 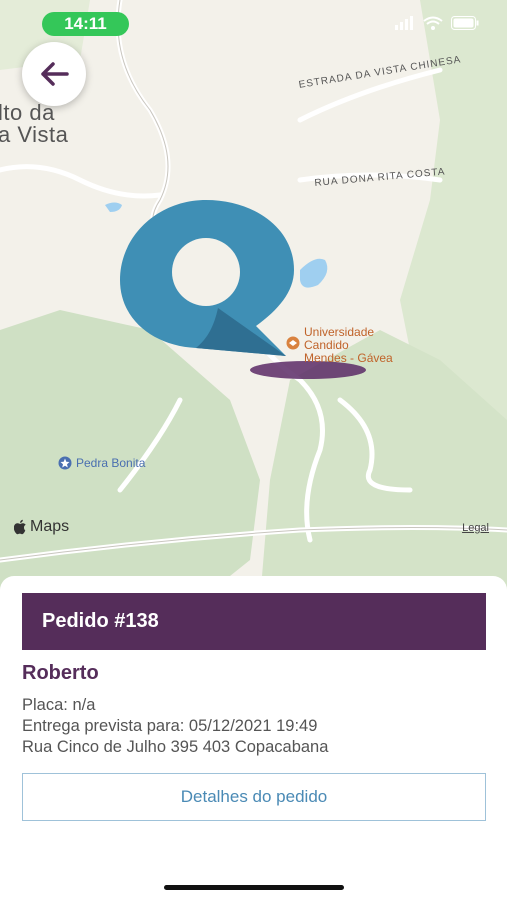 I want to click on park-icon, so click(x=65, y=463).